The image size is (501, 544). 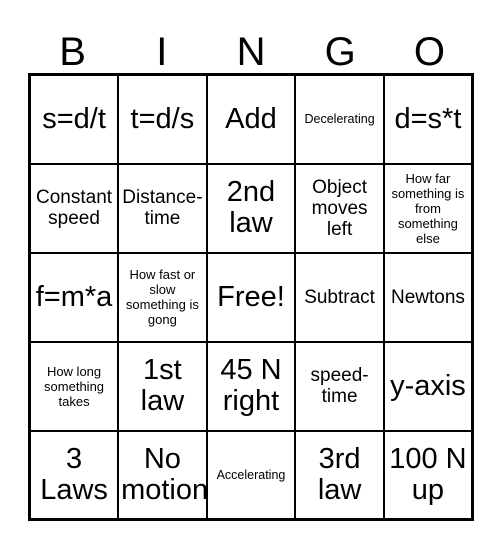 I want to click on bingo-cell-label: Object moves left, so click(x=339, y=208).